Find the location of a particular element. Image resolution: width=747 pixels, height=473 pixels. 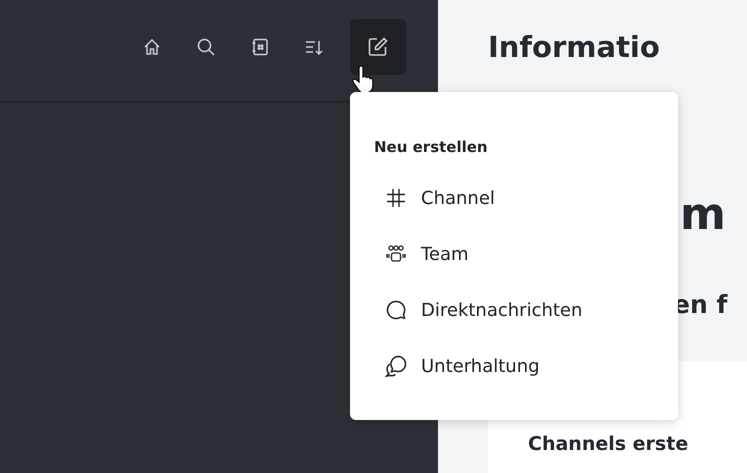

chat-bubbles-icon is located at coordinates (396, 366).